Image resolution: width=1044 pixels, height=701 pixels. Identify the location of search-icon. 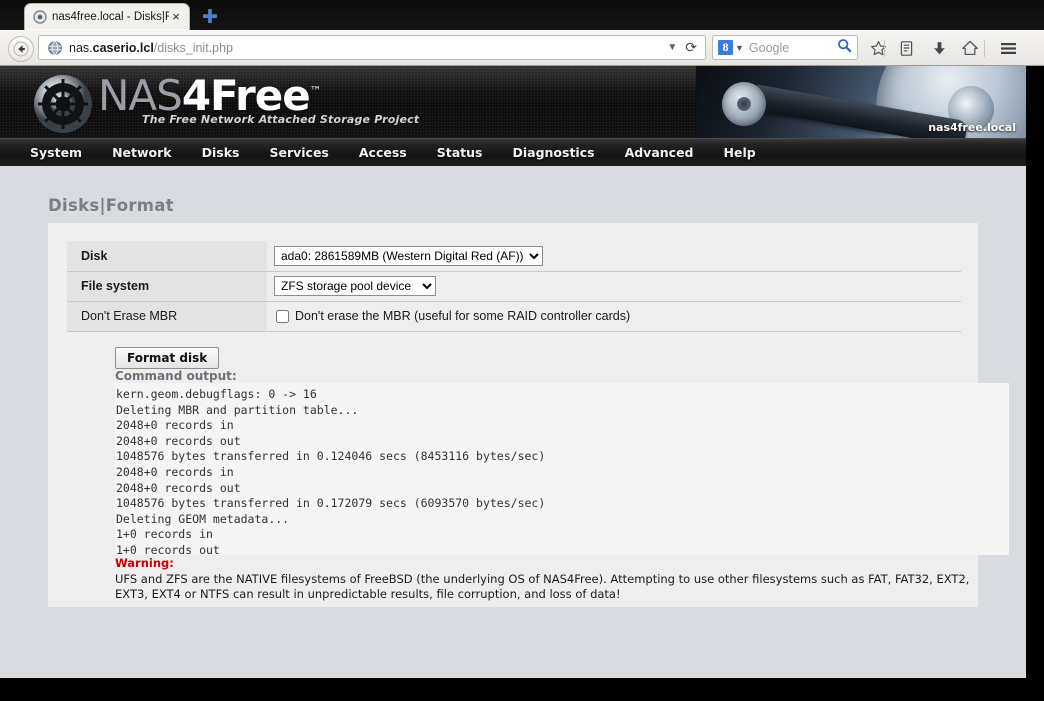
(844, 48).